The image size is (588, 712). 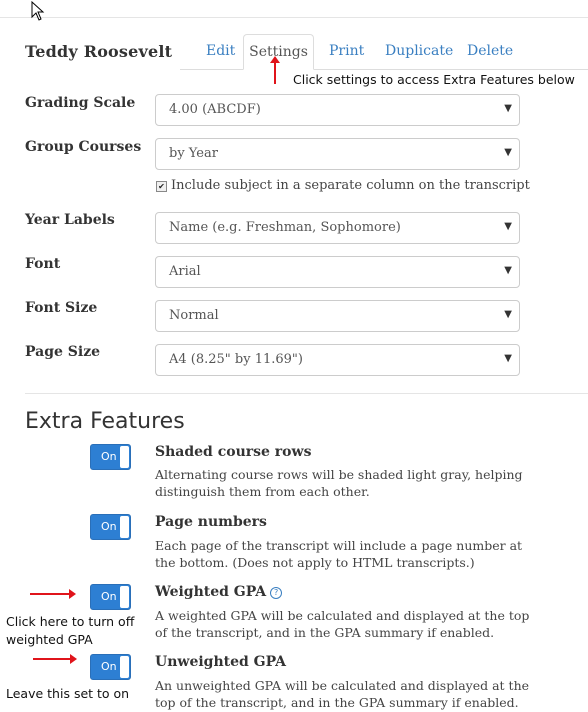 What do you see at coordinates (384, 69) in the screenshot?
I see `tabs-divider` at bounding box center [384, 69].